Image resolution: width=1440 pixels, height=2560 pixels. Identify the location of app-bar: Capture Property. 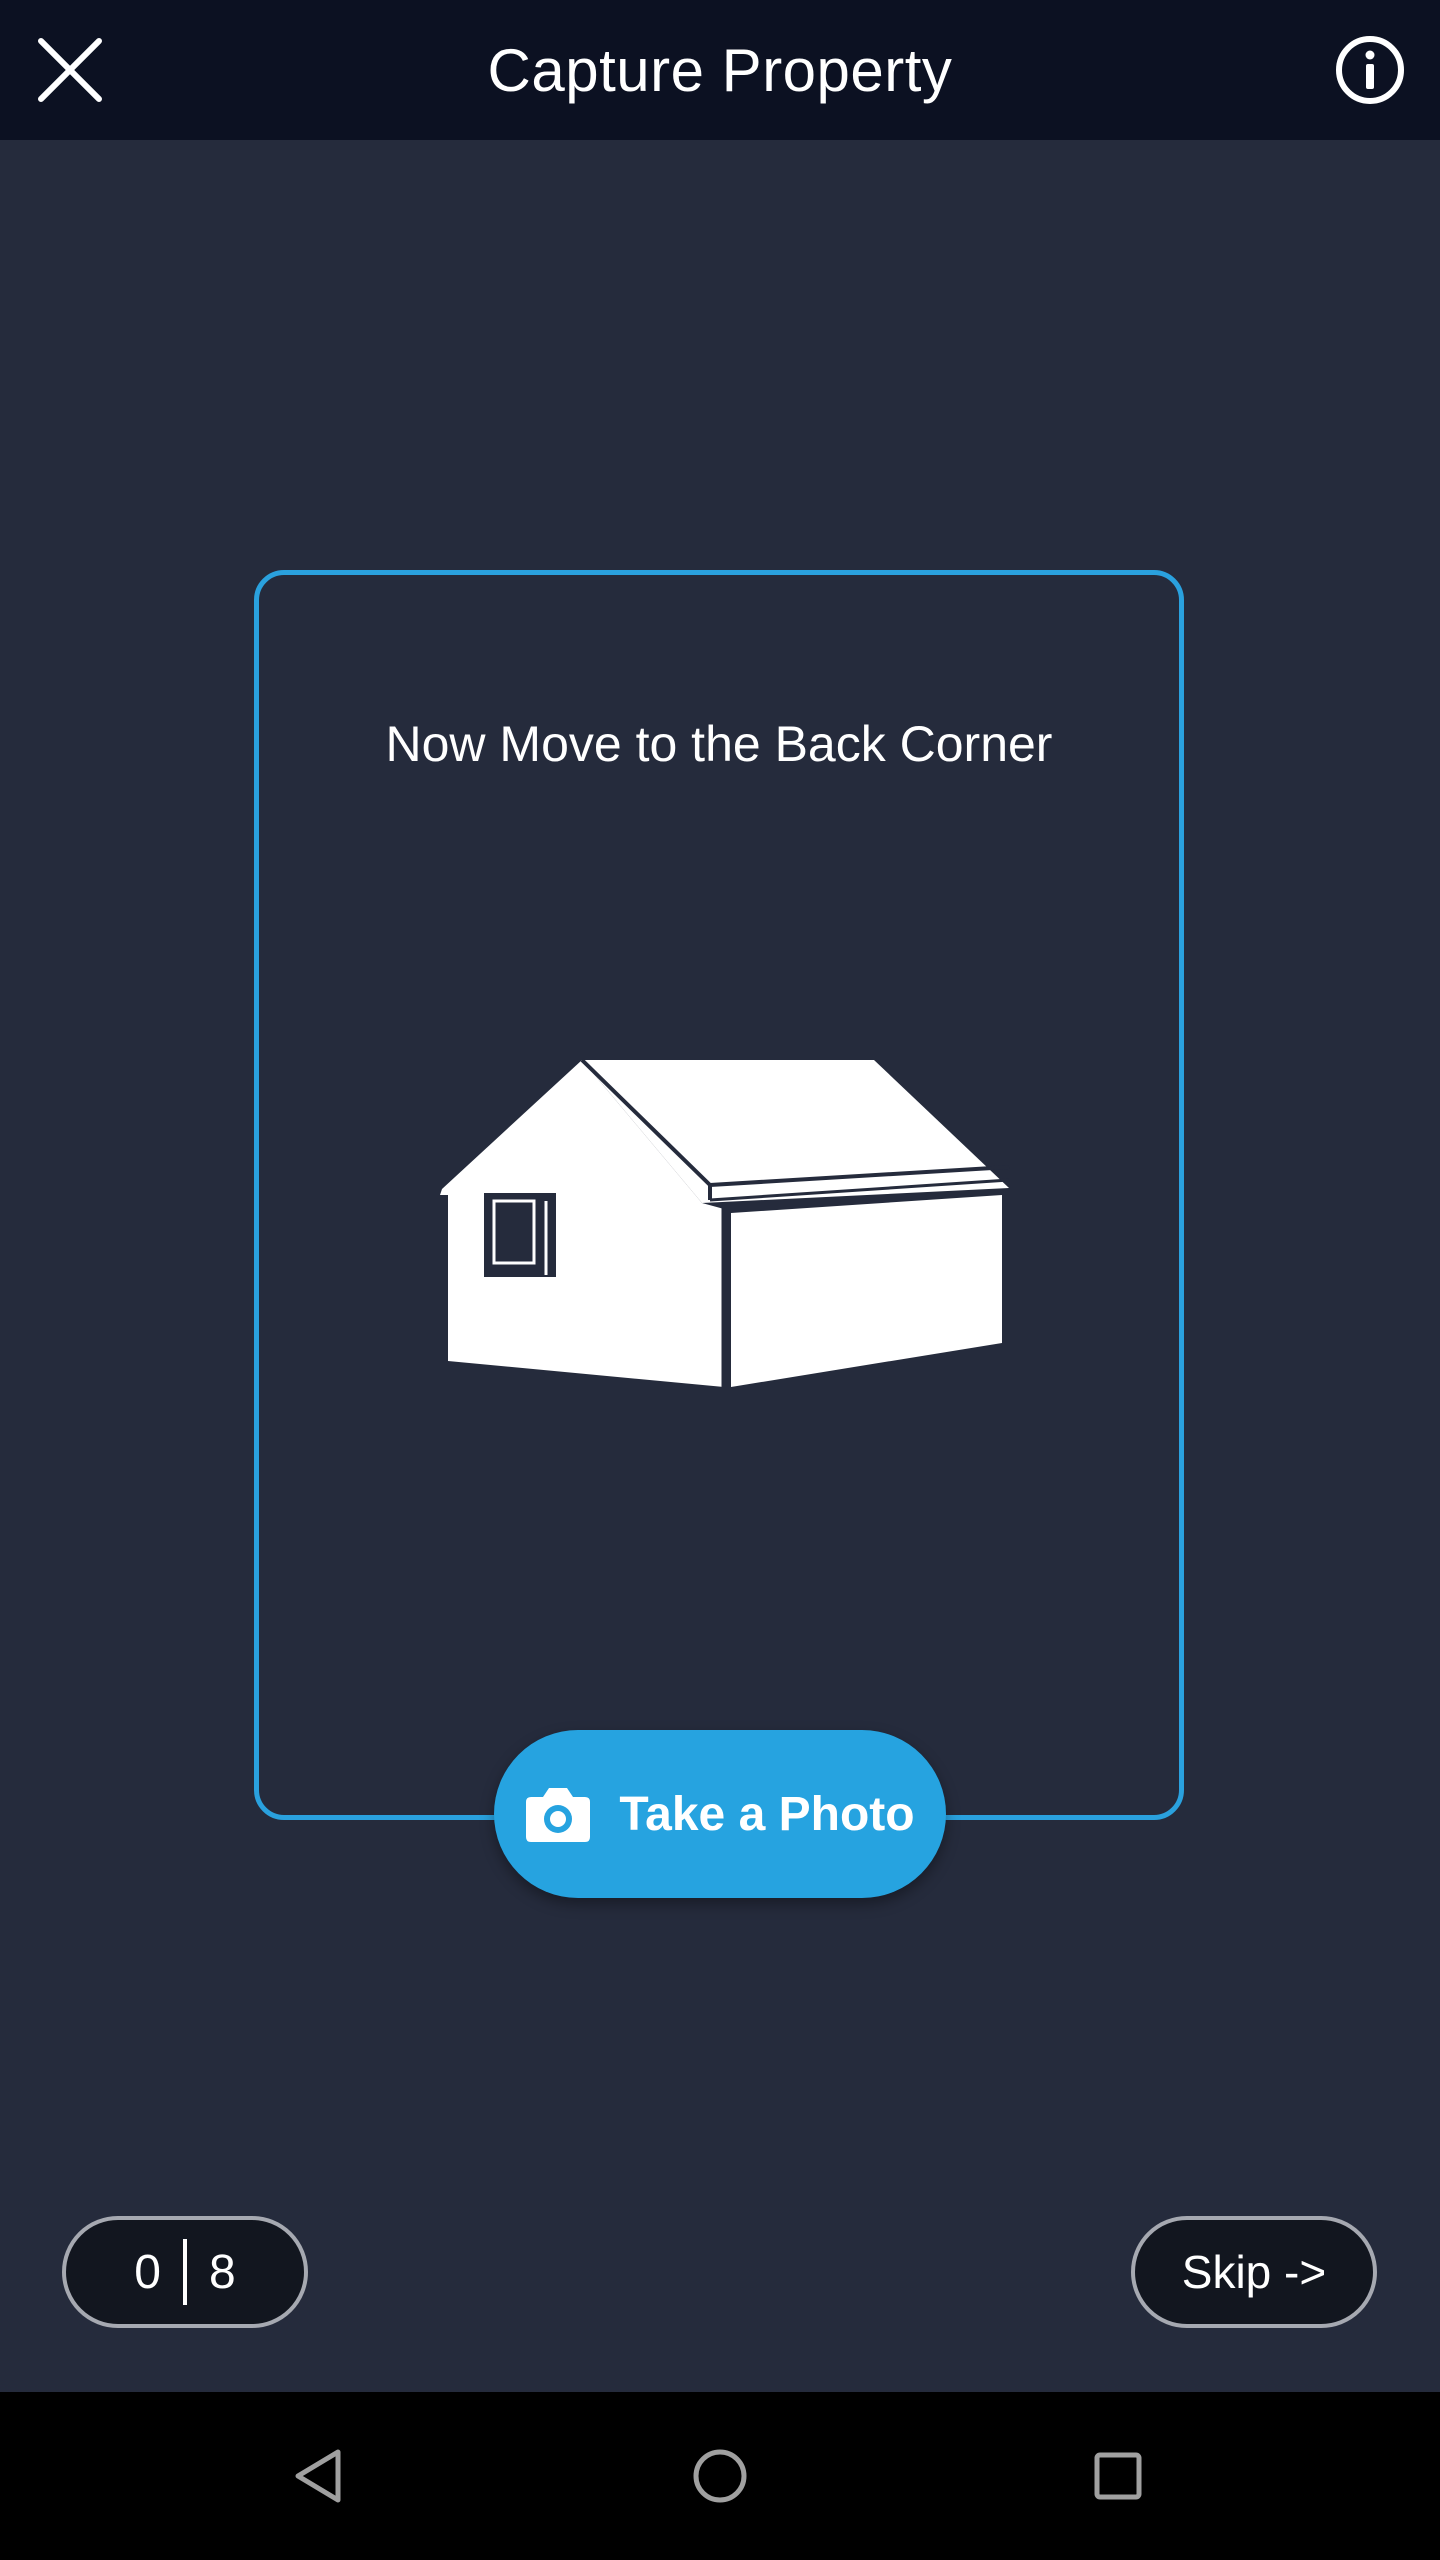
(720, 70).